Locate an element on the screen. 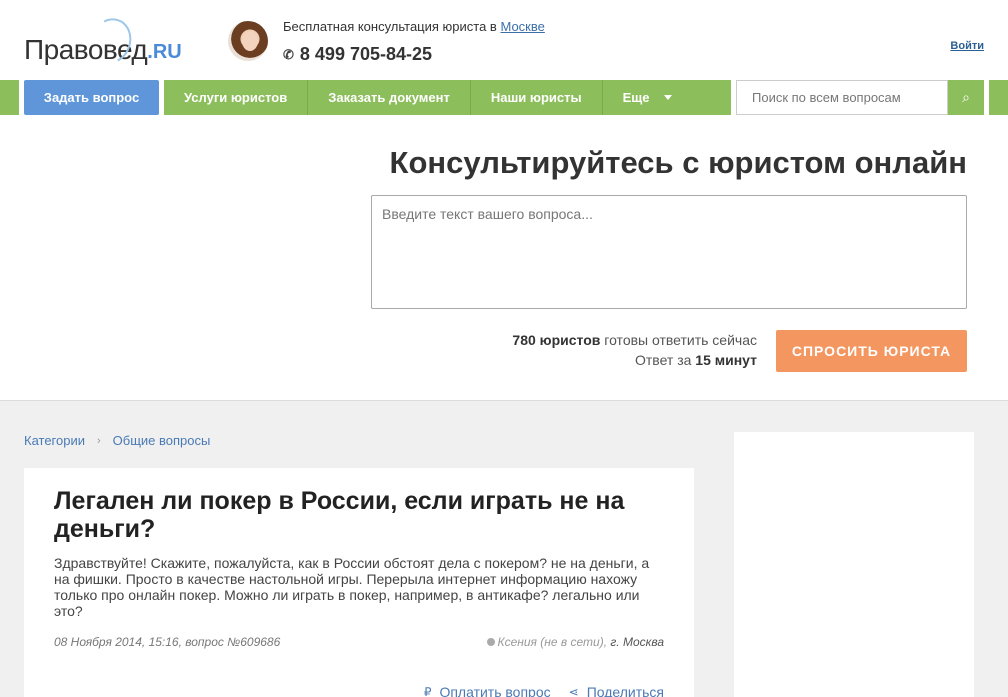 The image size is (1008, 697). author-name: Ксения (не в сети) is located at coordinates (551, 642).